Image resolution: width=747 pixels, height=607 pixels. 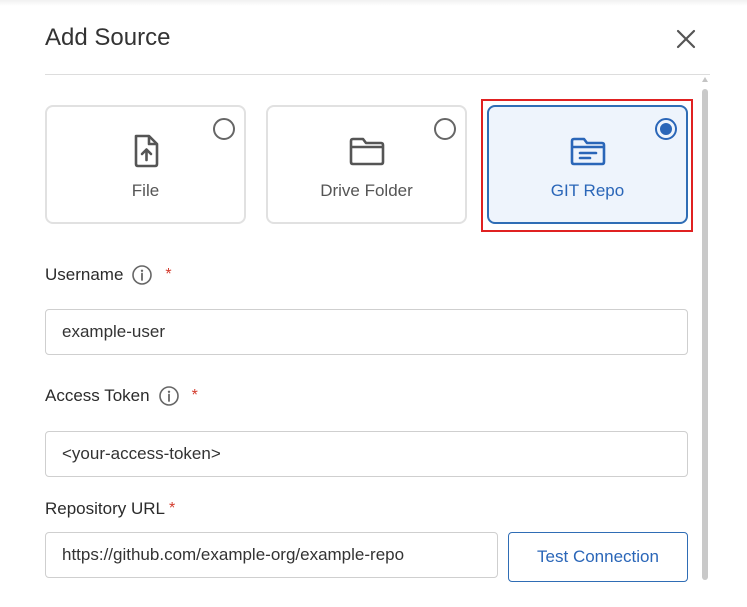 I want to click on username-label-row: Username *, so click(x=108, y=275).